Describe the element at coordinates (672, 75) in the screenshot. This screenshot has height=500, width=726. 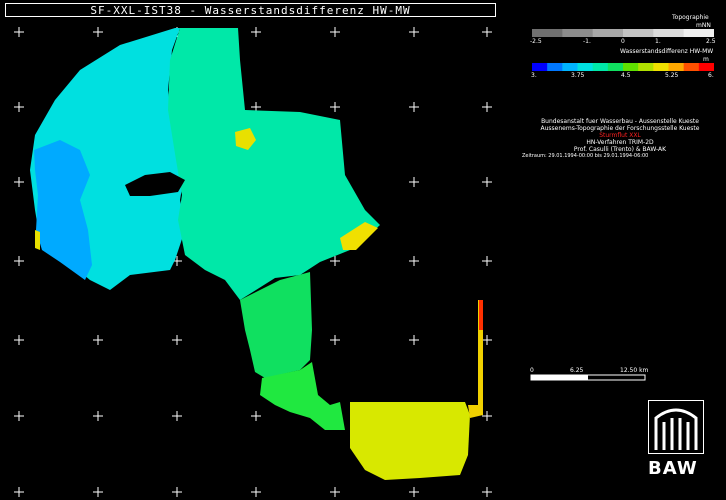
I see `water-tick: 5.25` at that location.